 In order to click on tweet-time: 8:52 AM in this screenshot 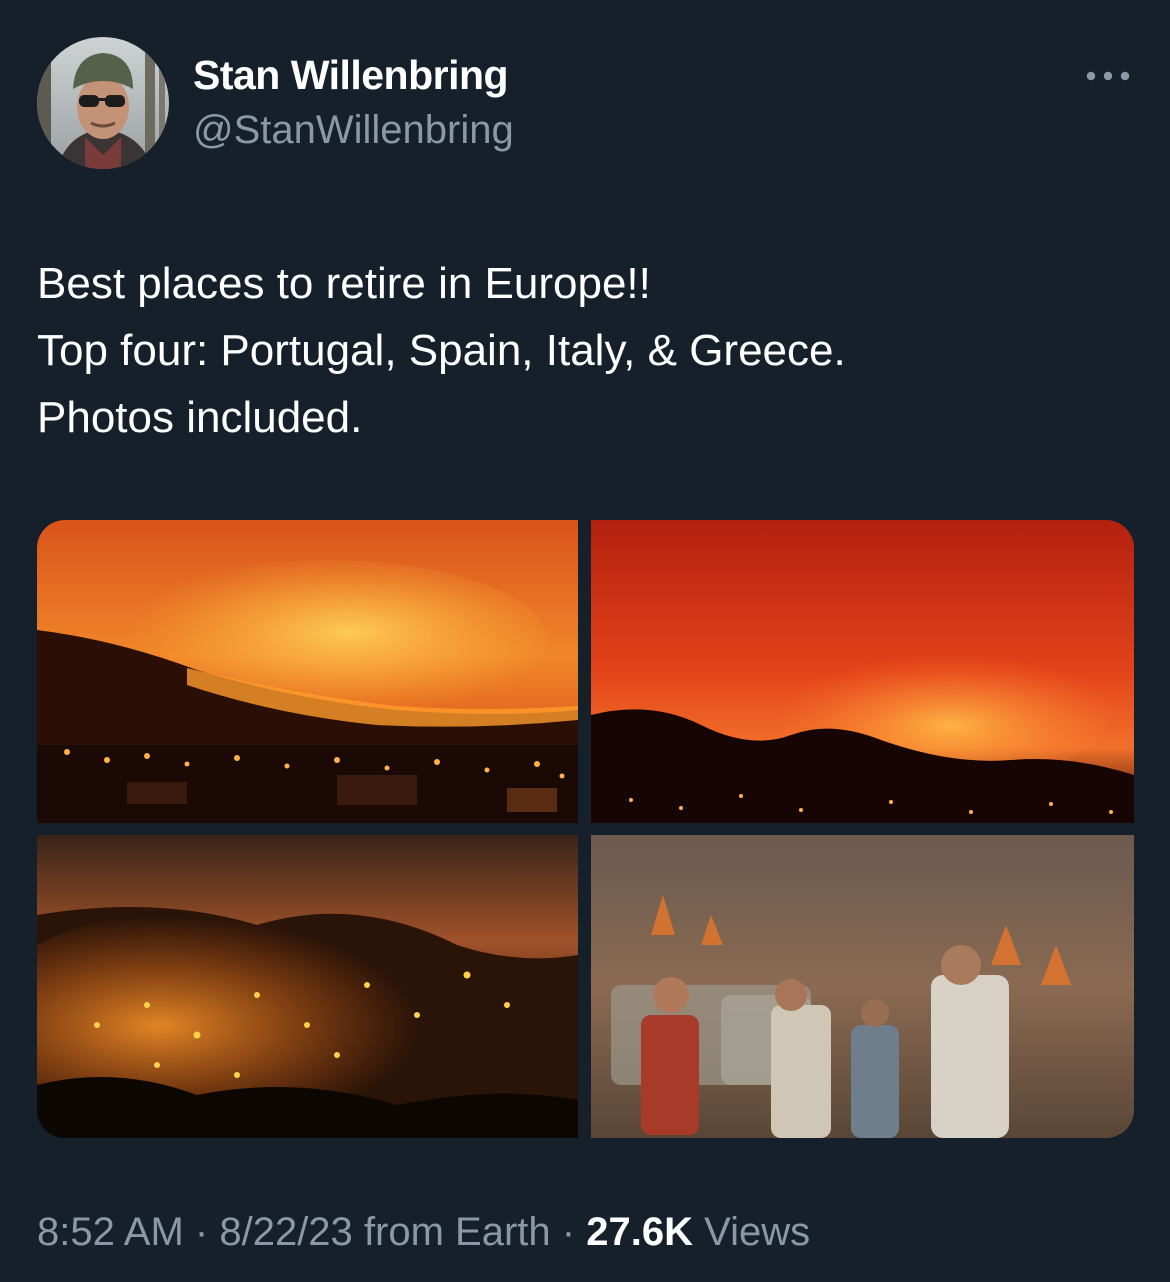, I will do `click(110, 1232)`.